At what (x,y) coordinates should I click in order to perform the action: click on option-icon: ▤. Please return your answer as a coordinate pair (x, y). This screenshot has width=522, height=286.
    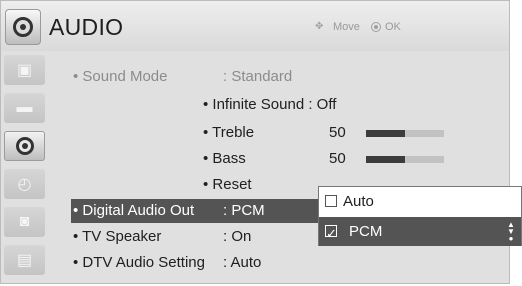
    Looking at the image, I should click on (24, 260).